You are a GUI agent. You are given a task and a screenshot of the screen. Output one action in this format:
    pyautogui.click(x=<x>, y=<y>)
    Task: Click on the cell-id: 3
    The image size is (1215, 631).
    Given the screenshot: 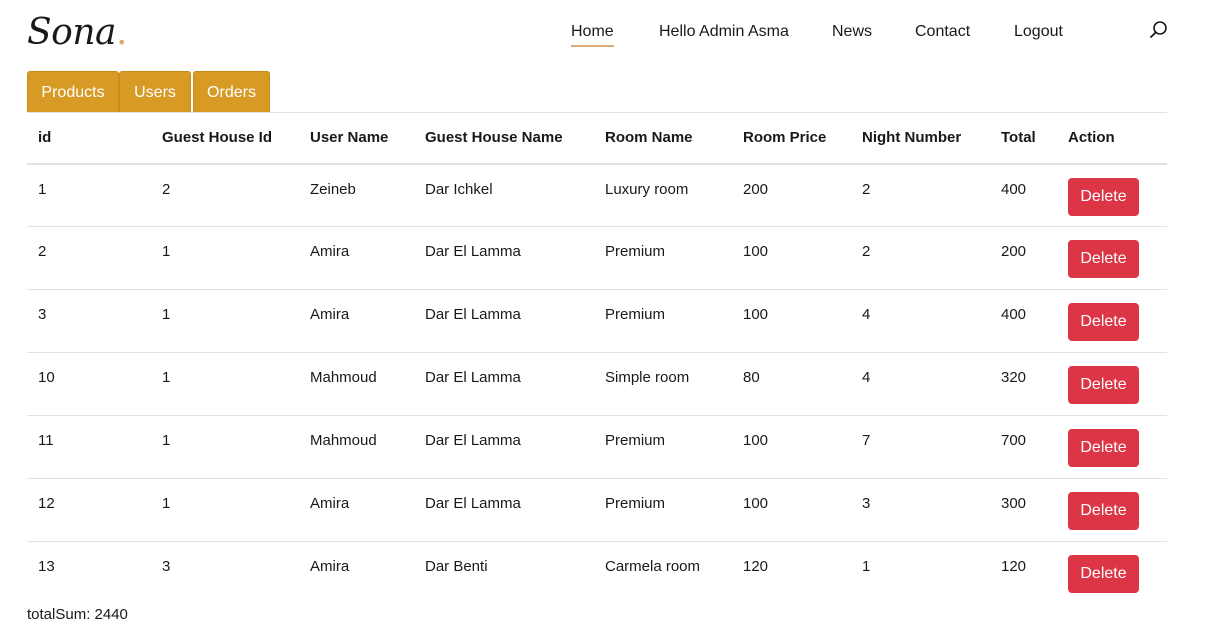 What is the action you would take?
    pyautogui.click(x=42, y=314)
    